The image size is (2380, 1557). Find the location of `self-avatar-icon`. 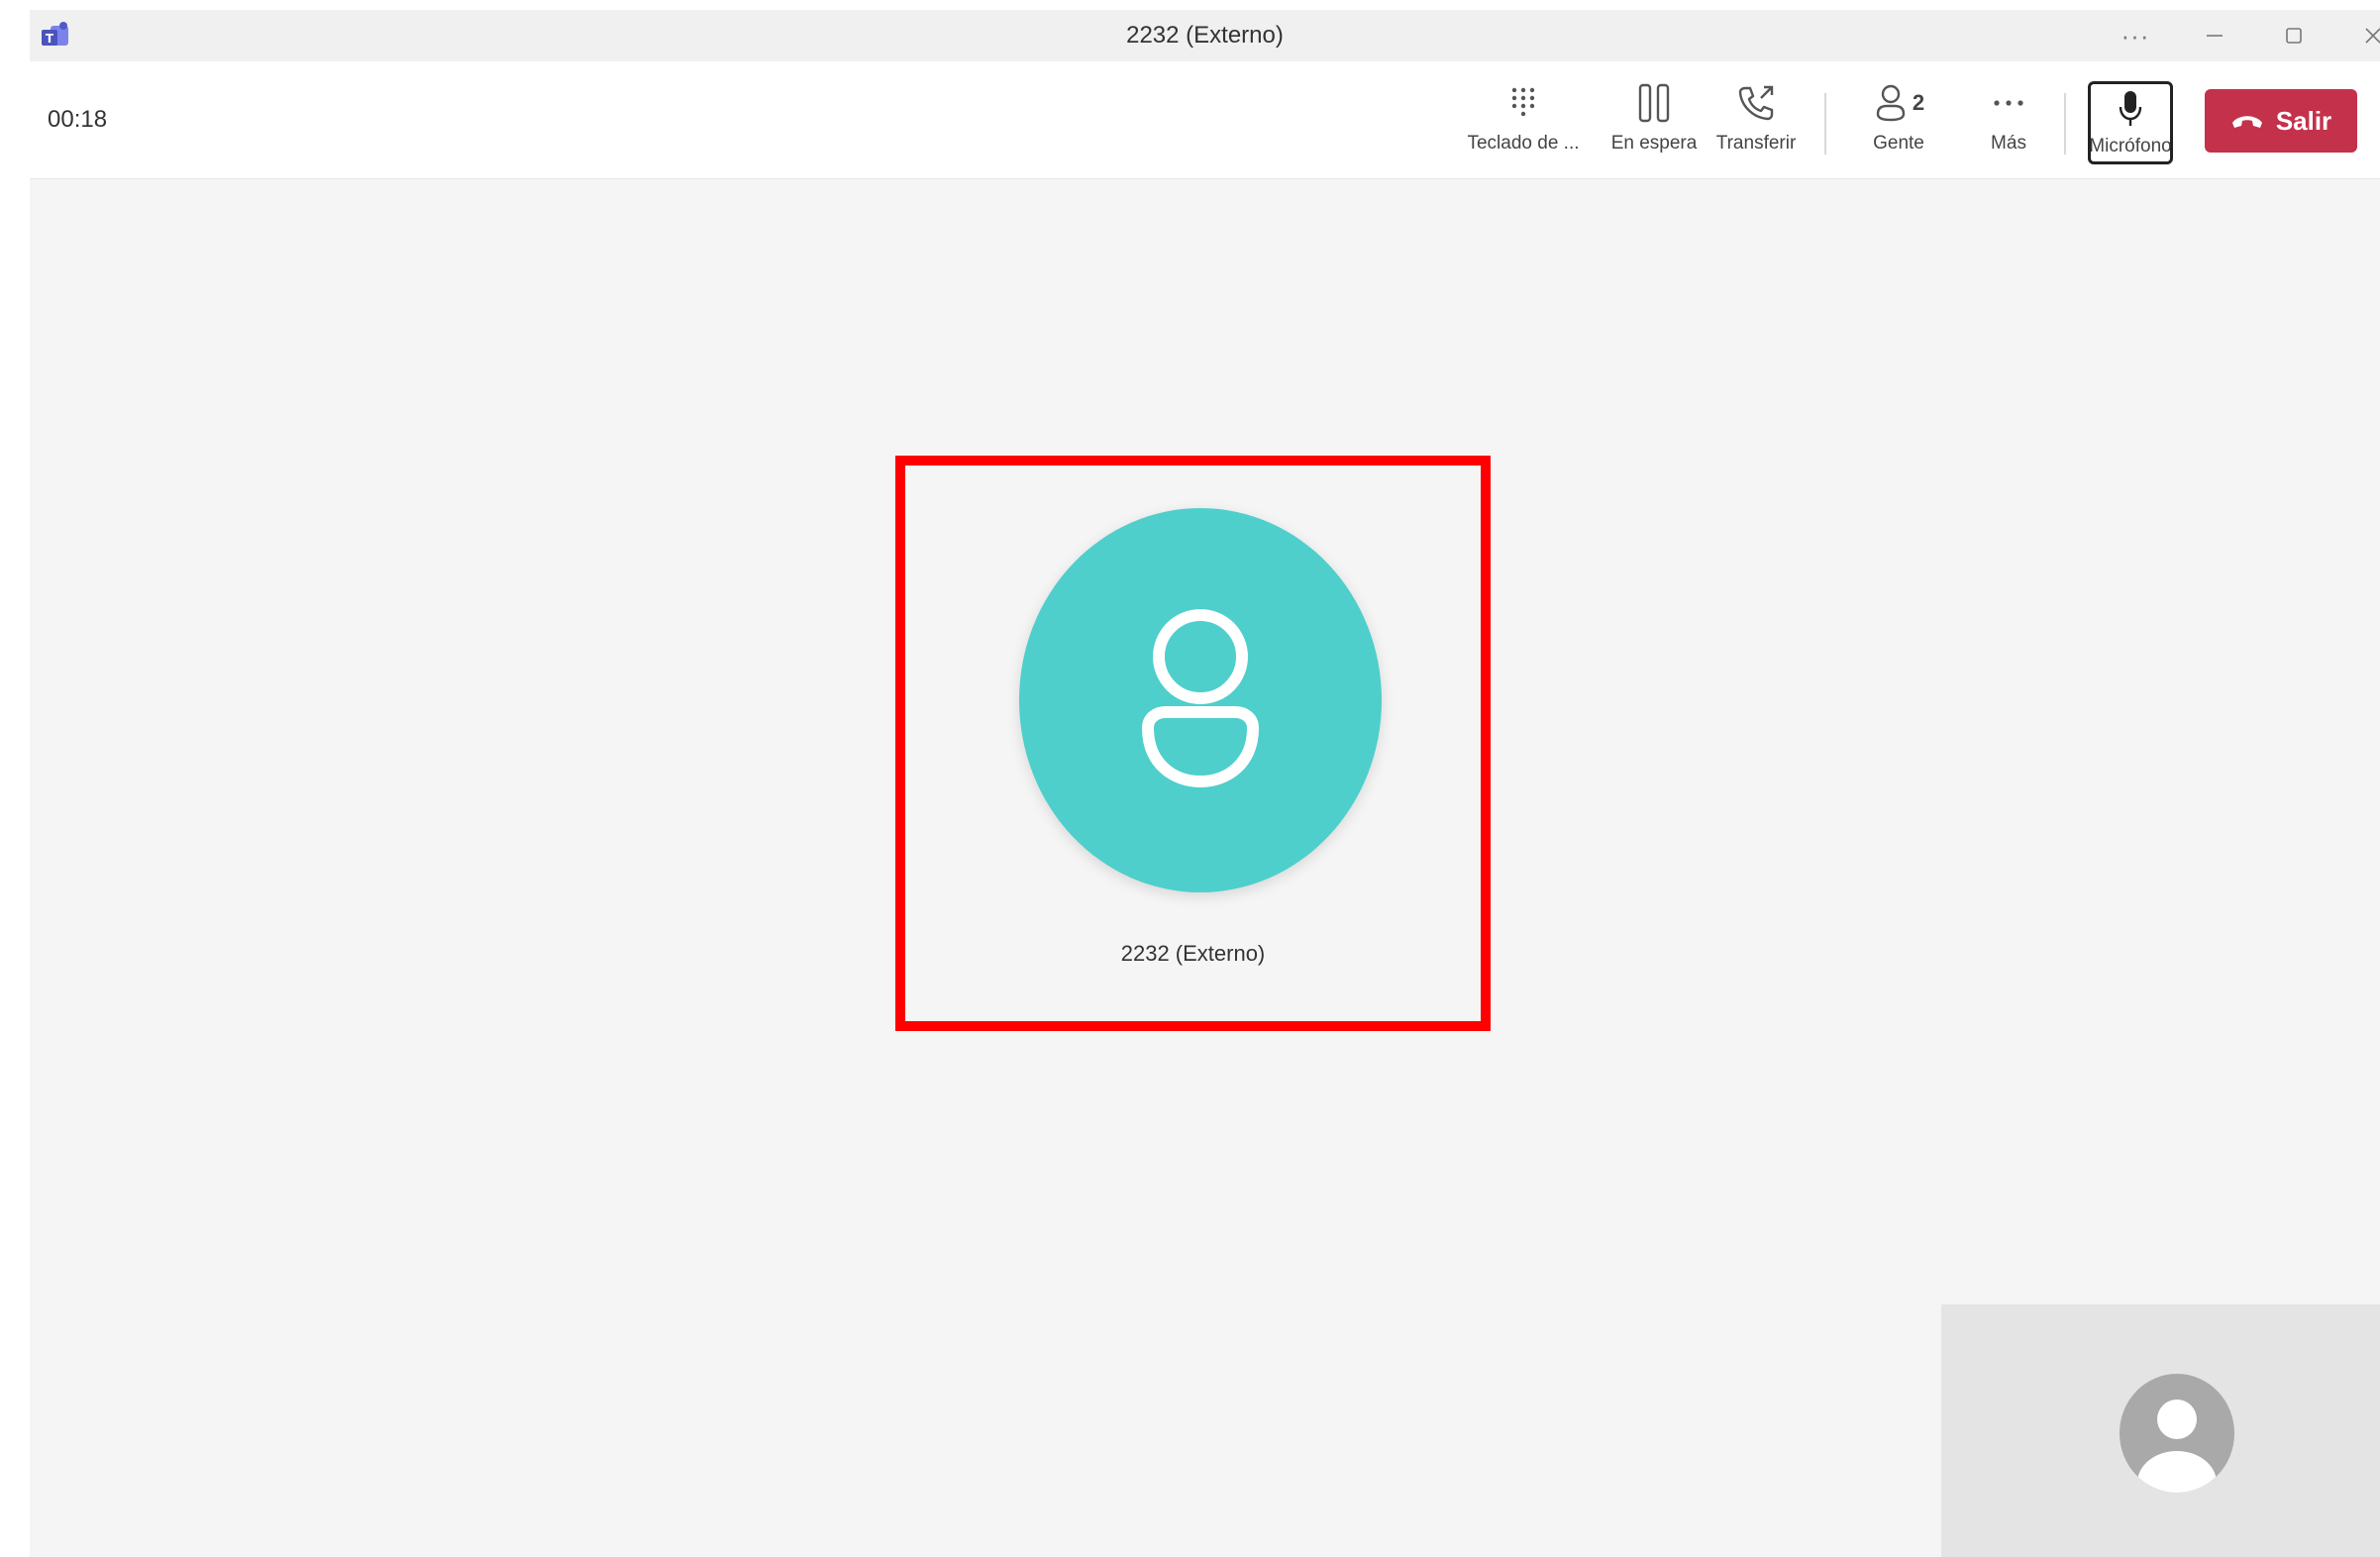

self-avatar-icon is located at coordinates (2177, 1434).